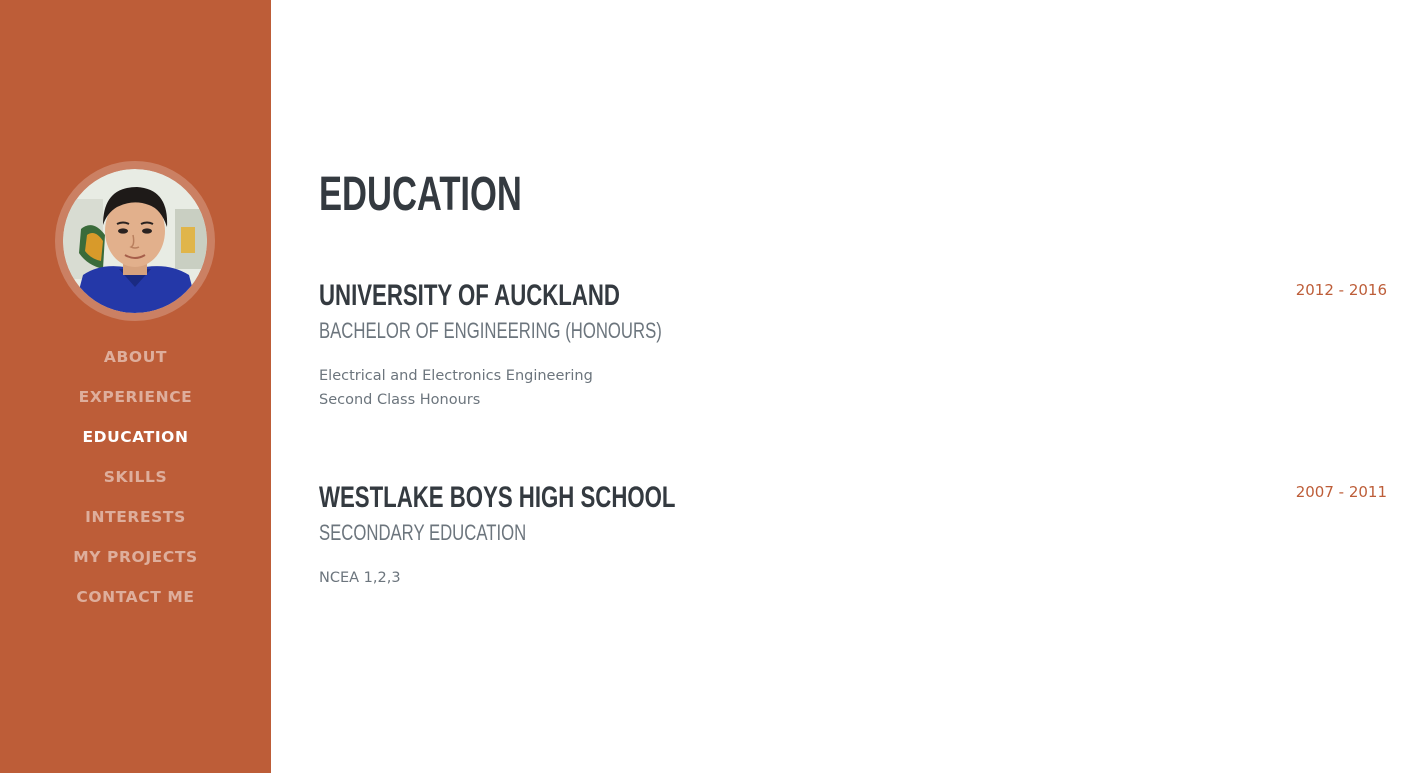 The height and width of the screenshot is (773, 1428). Describe the element at coordinates (360, 578) in the screenshot. I see `entry-line: NCEA 1,2,3` at that location.